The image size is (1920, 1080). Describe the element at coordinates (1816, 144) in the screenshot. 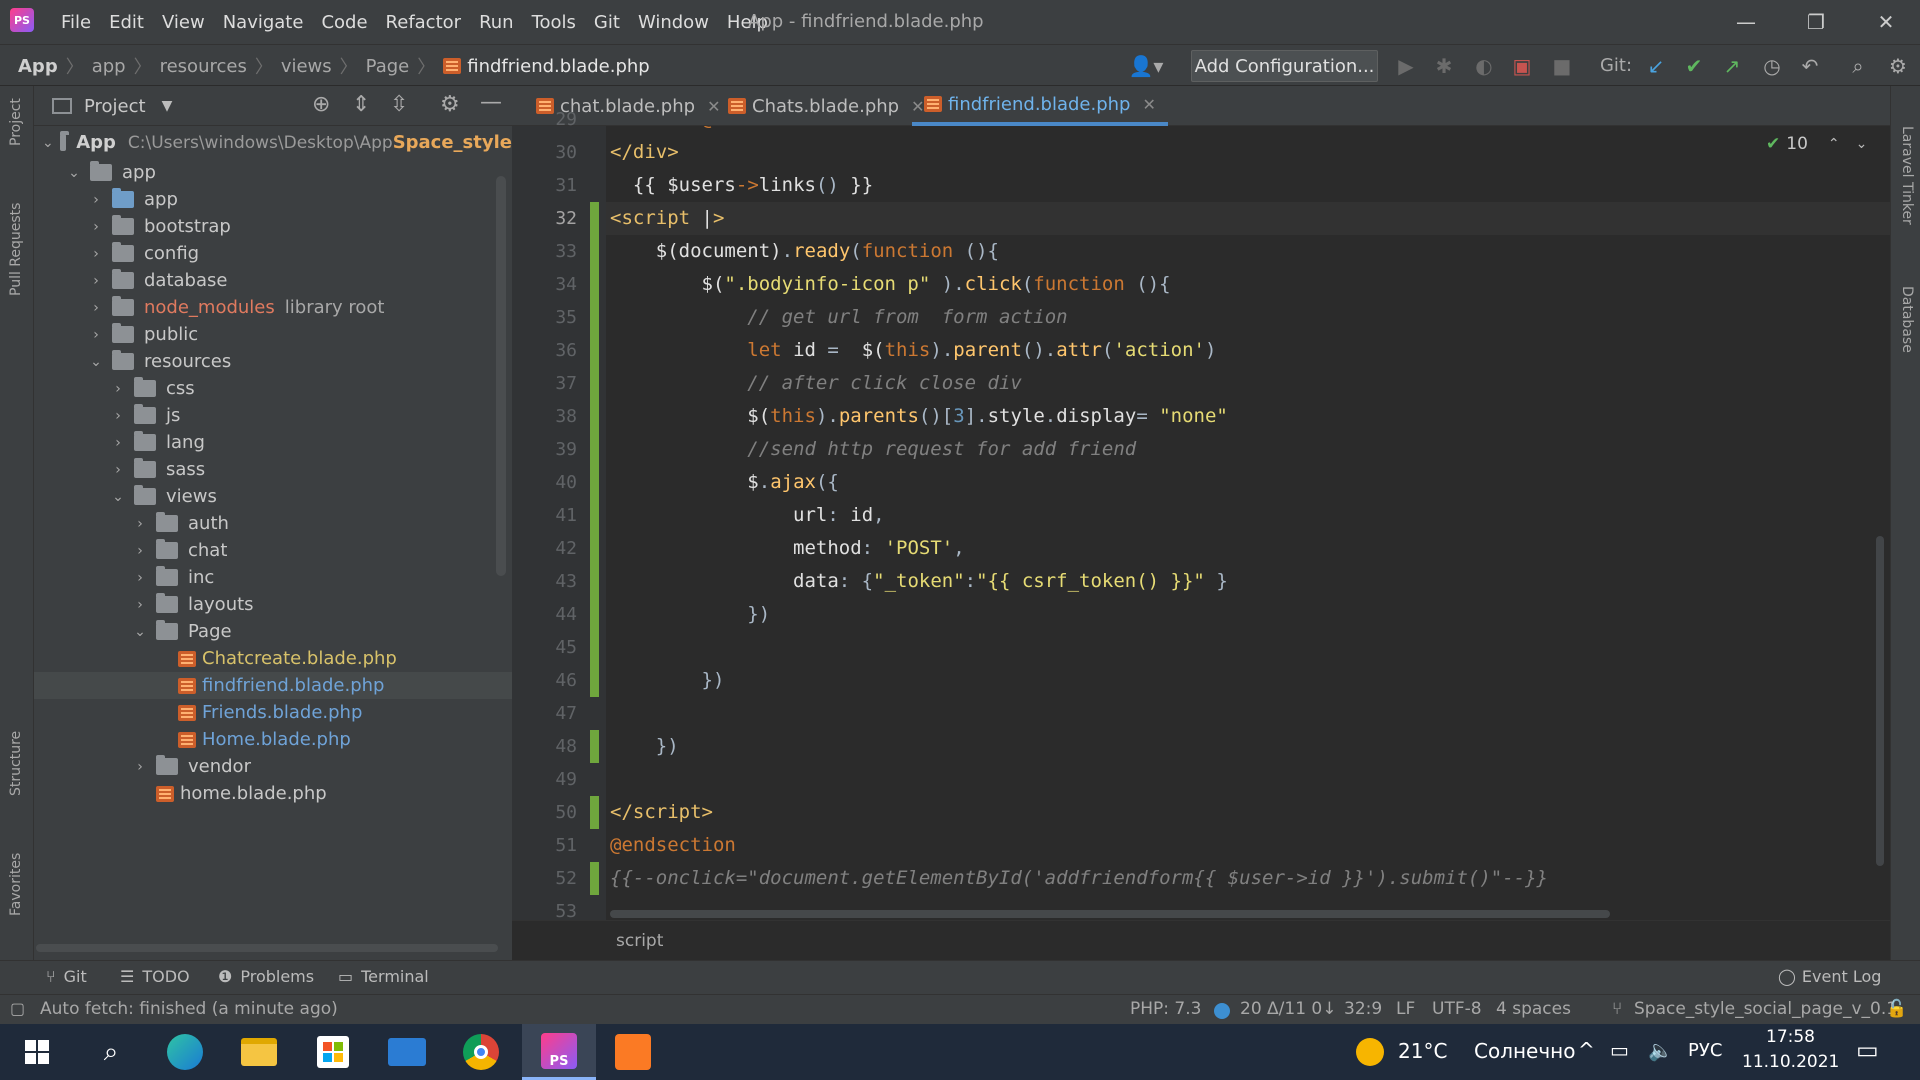

I see `inspection-widget: ✔ 10 ⌃ ⌄` at that location.